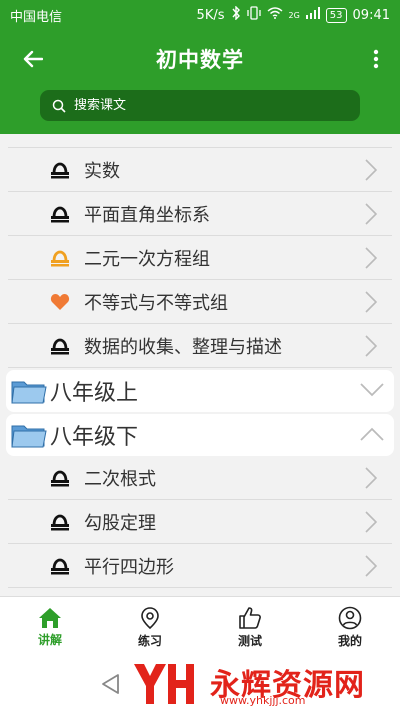  Describe the element at coordinates (372, 434) in the screenshot. I see `chevron-up-icon` at that location.